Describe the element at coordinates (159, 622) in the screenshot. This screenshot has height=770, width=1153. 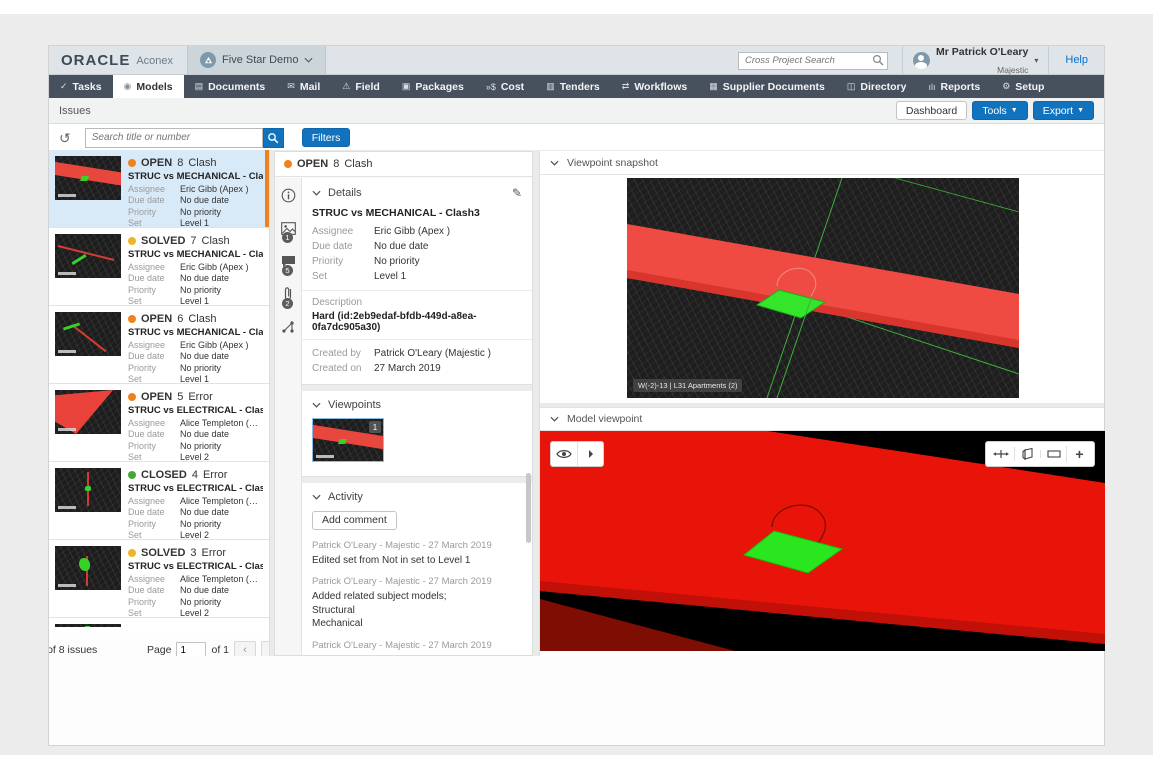
I see `issue-list-item` at that location.